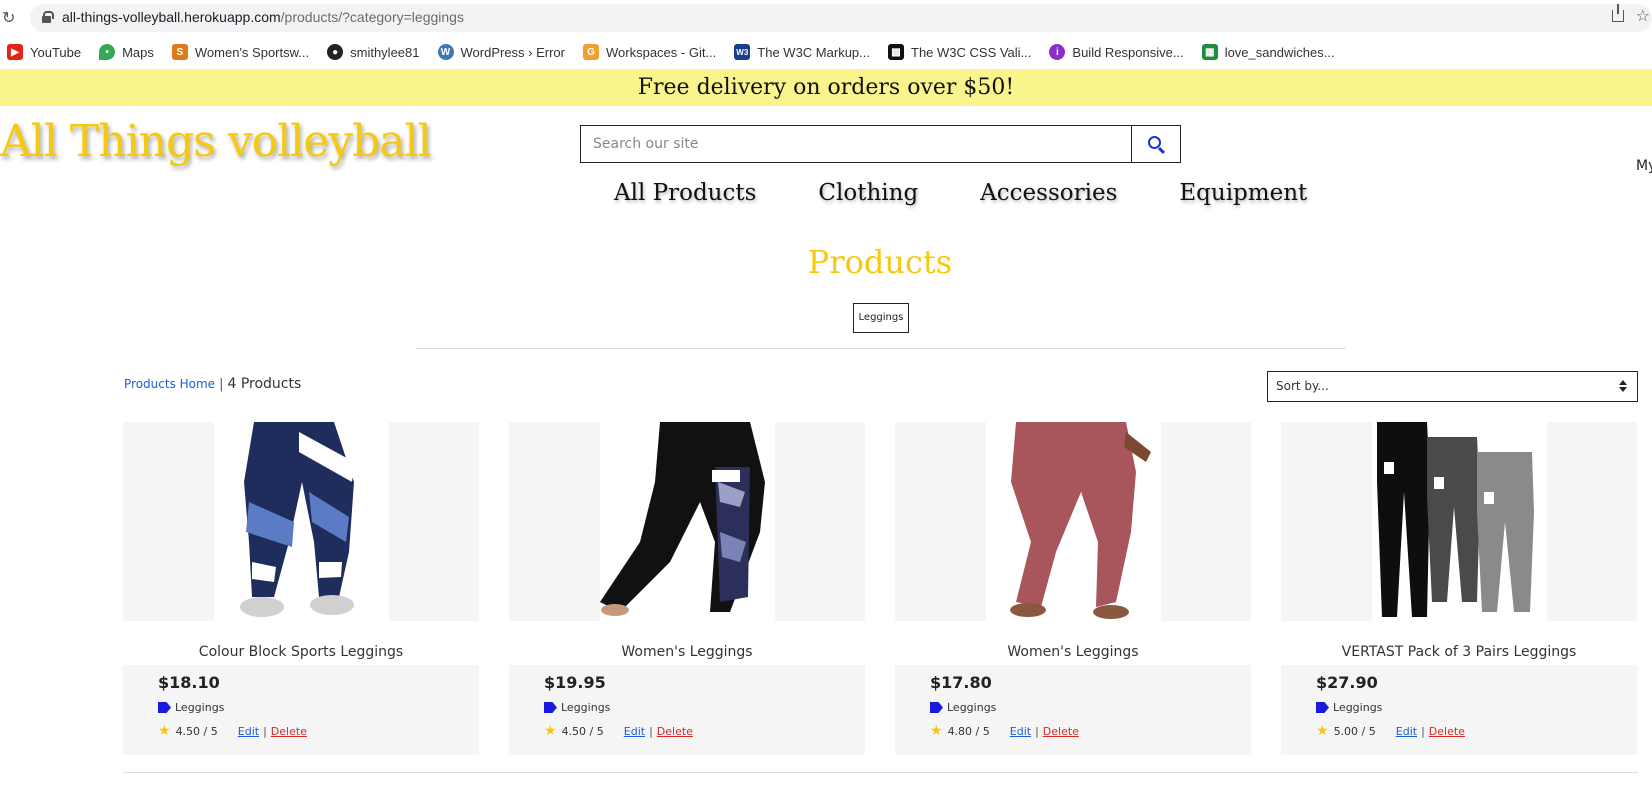 The width and height of the screenshot is (1652, 786). Describe the element at coordinates (196, 731) in the screenshot. I see `rating-value: 4.50 / 5` at that location.